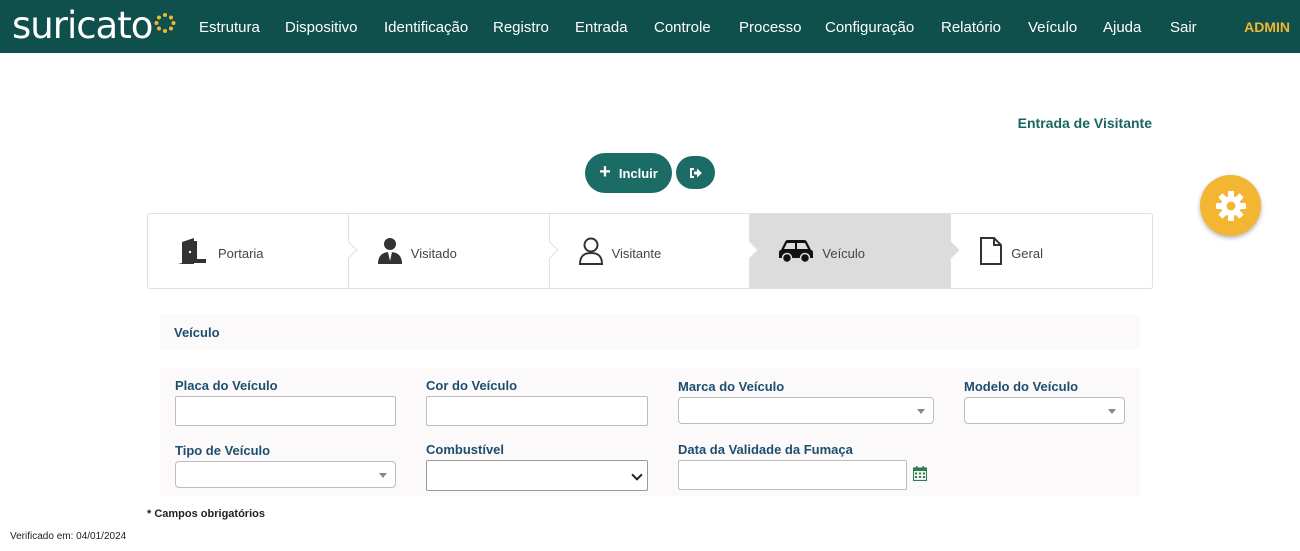  What do you see at coordinates (920, 473) in the screenshot?
I see `calendar-icon` at bounding box center [920, 473].